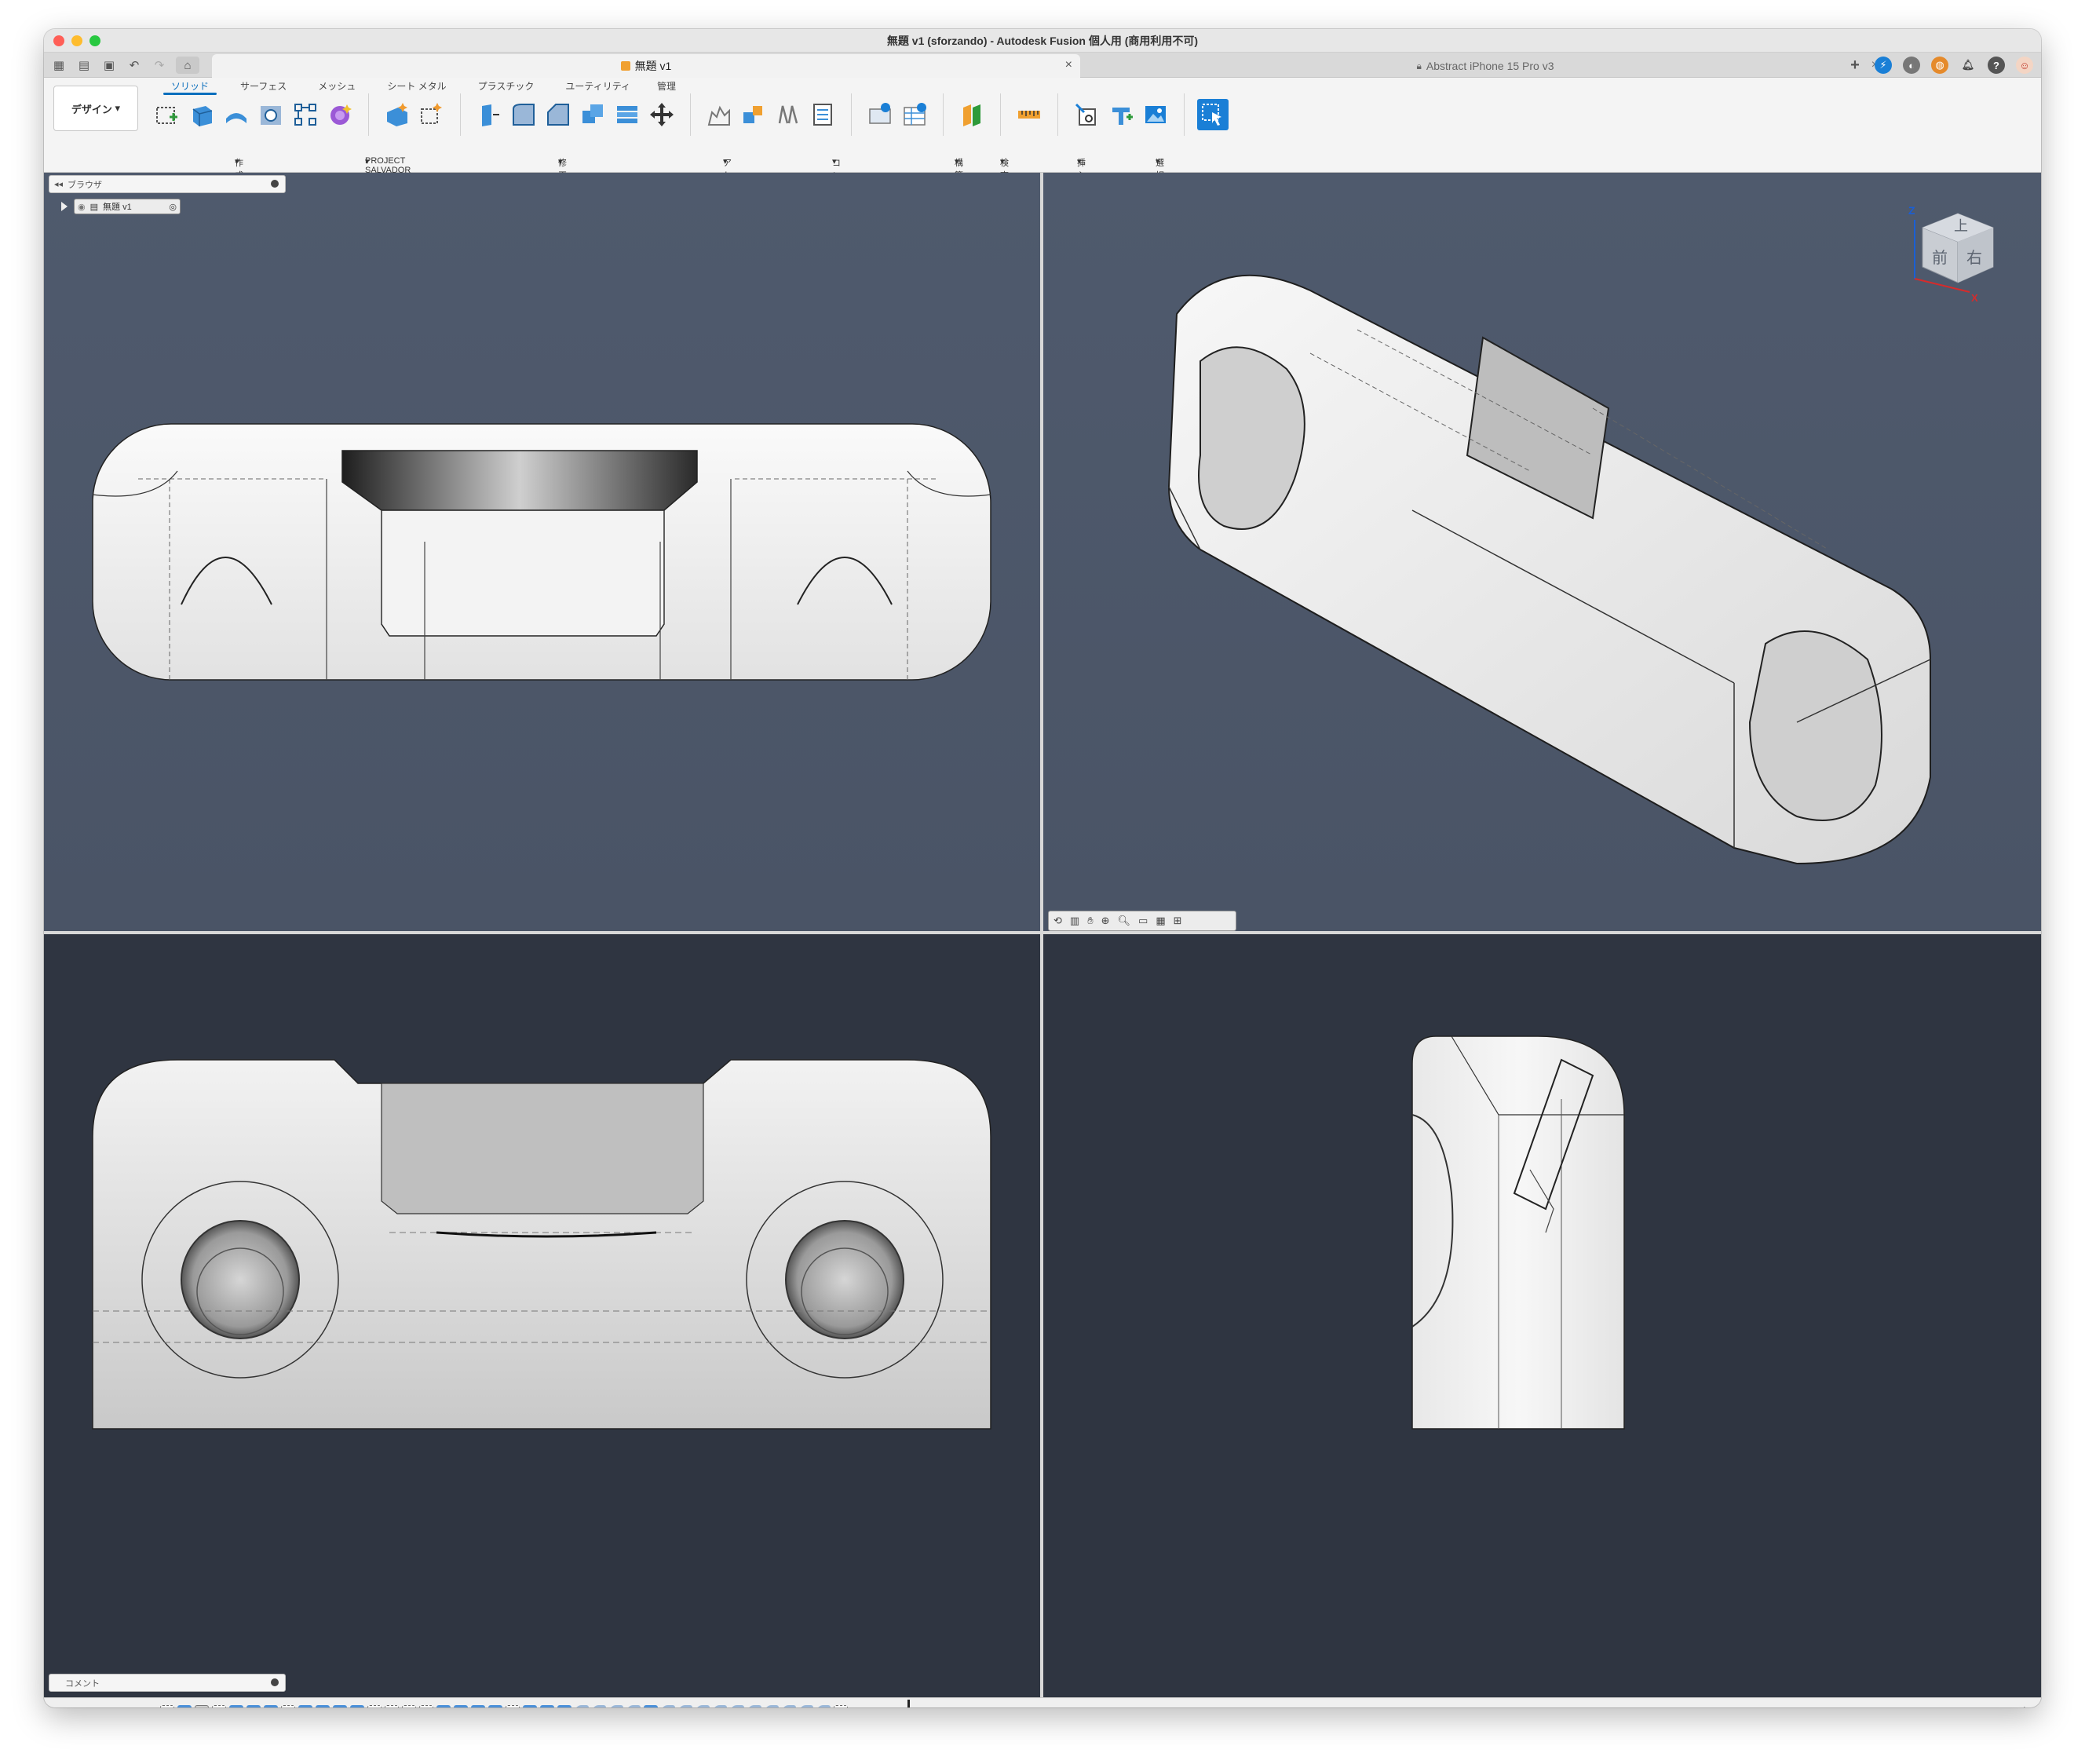 The height and width of the screenshot is (1764, 2085). Describe the element at coordinates (187, 65) in the screenshot. I see `home-icon: ⌂` at that location.